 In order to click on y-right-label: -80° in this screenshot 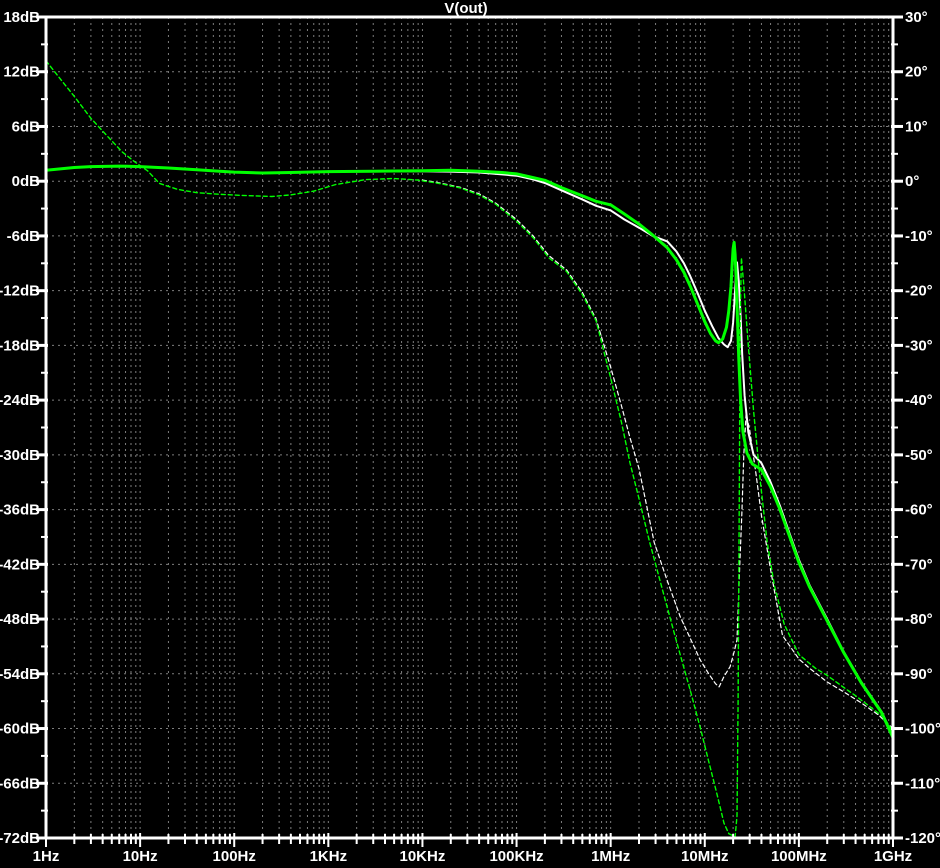, I will do `click(919, 619)`.